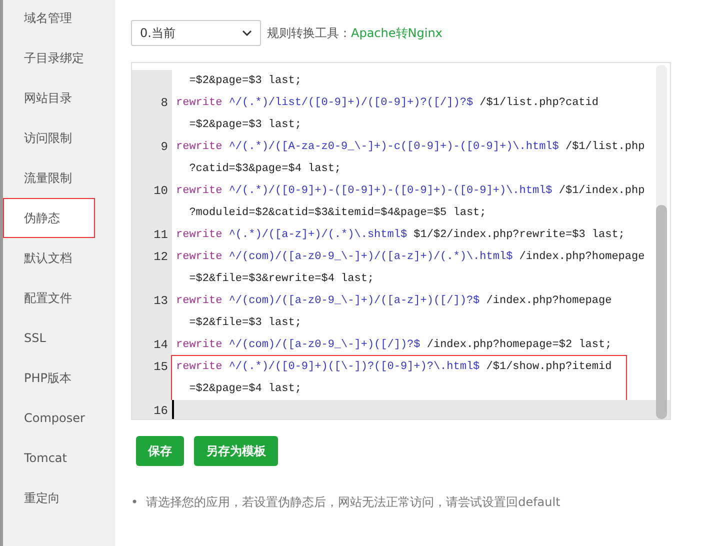  I want to click on sidebar-item: SSL, so click(59, 338).